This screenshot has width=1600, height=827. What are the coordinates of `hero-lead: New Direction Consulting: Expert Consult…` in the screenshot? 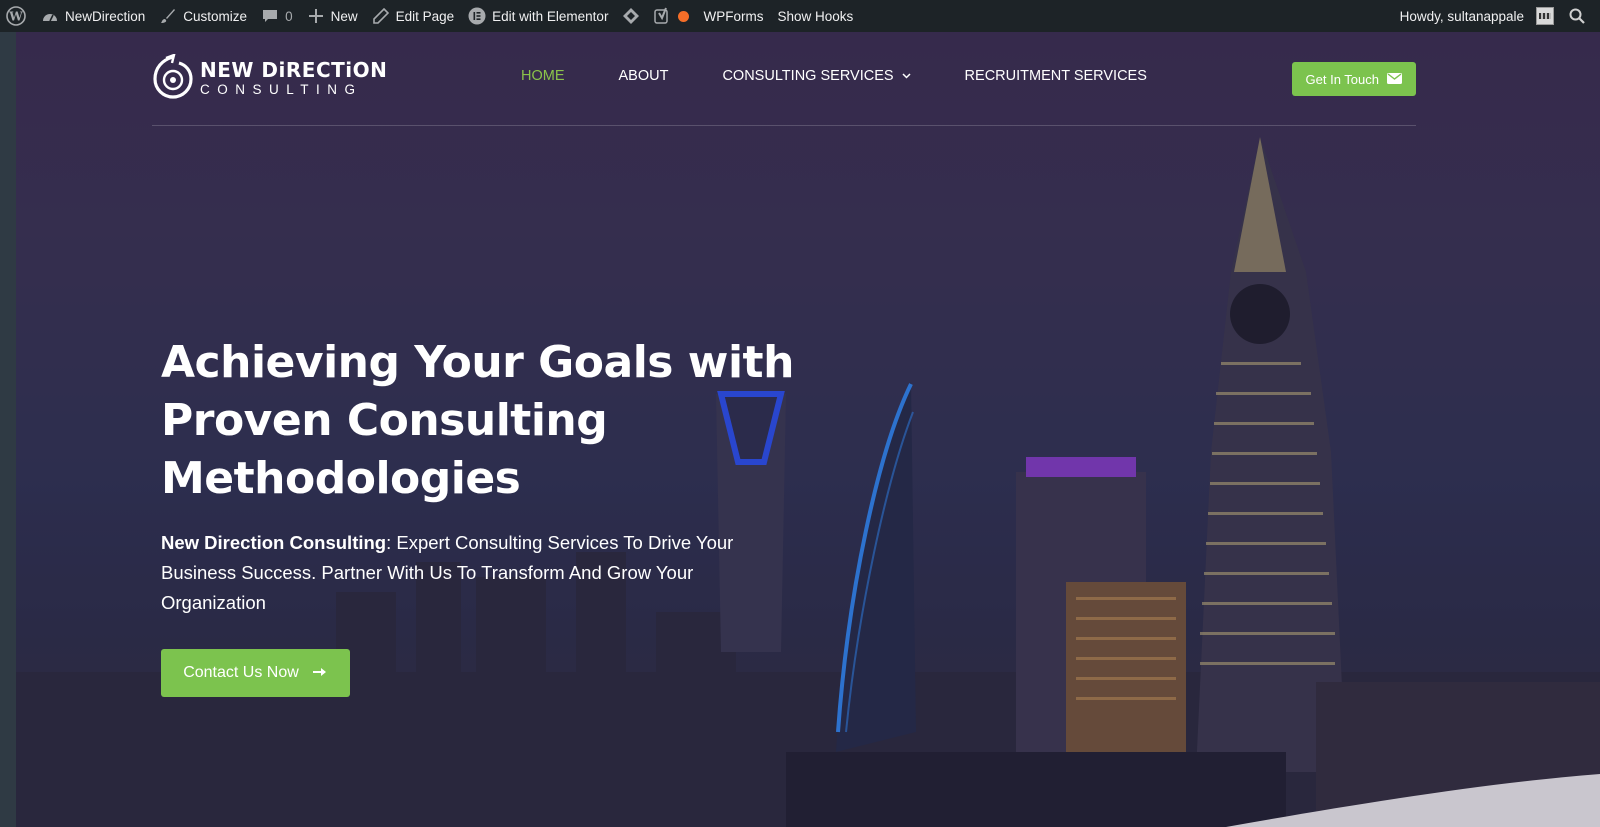 It's located at (461, 573).